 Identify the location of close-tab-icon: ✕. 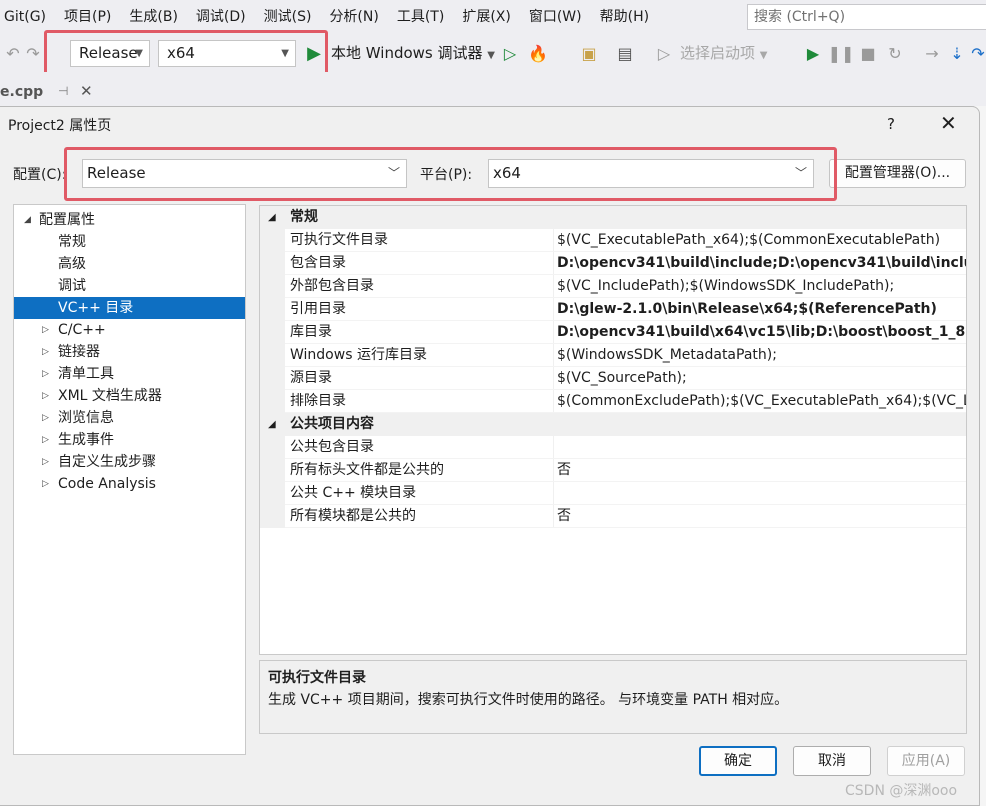
(86, 92).